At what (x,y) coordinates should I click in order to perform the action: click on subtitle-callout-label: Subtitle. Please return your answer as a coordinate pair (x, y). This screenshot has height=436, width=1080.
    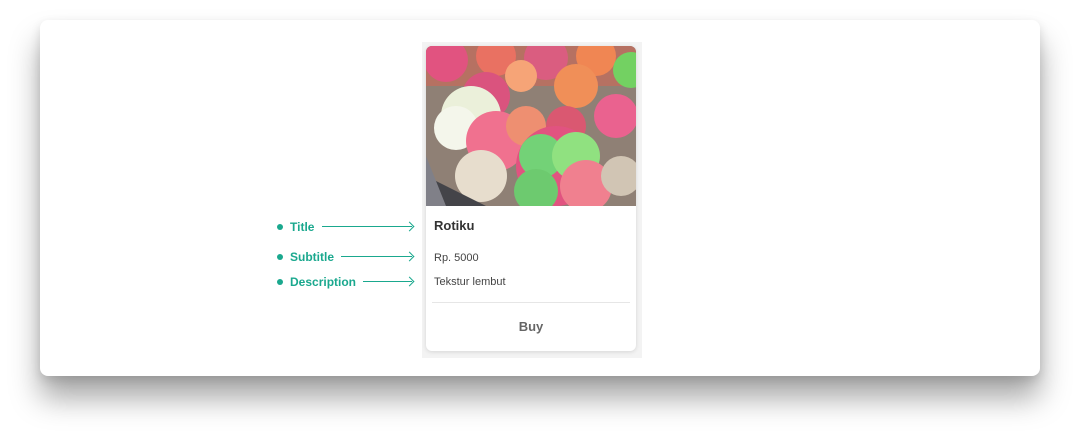
    Looking at the image, I should click on (312, 257).